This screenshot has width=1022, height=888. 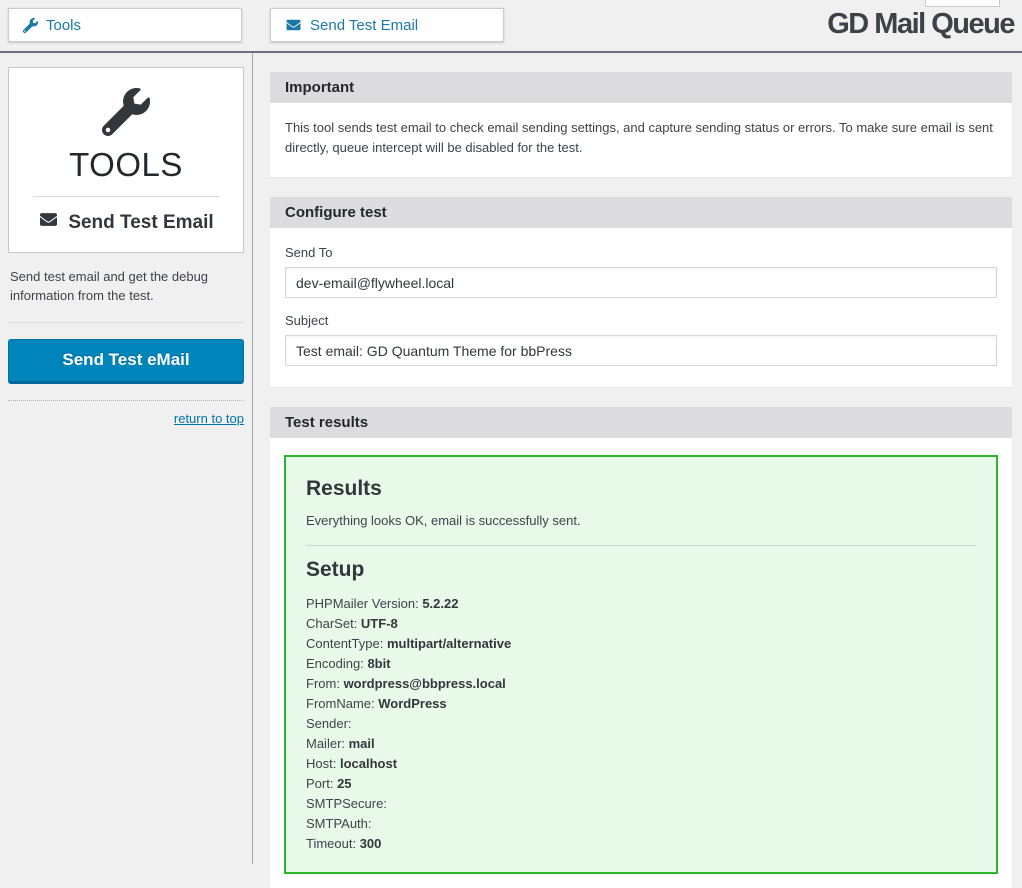 I want to click on sidebar-item-label: Send Test Email, so click(x=141, y=222).